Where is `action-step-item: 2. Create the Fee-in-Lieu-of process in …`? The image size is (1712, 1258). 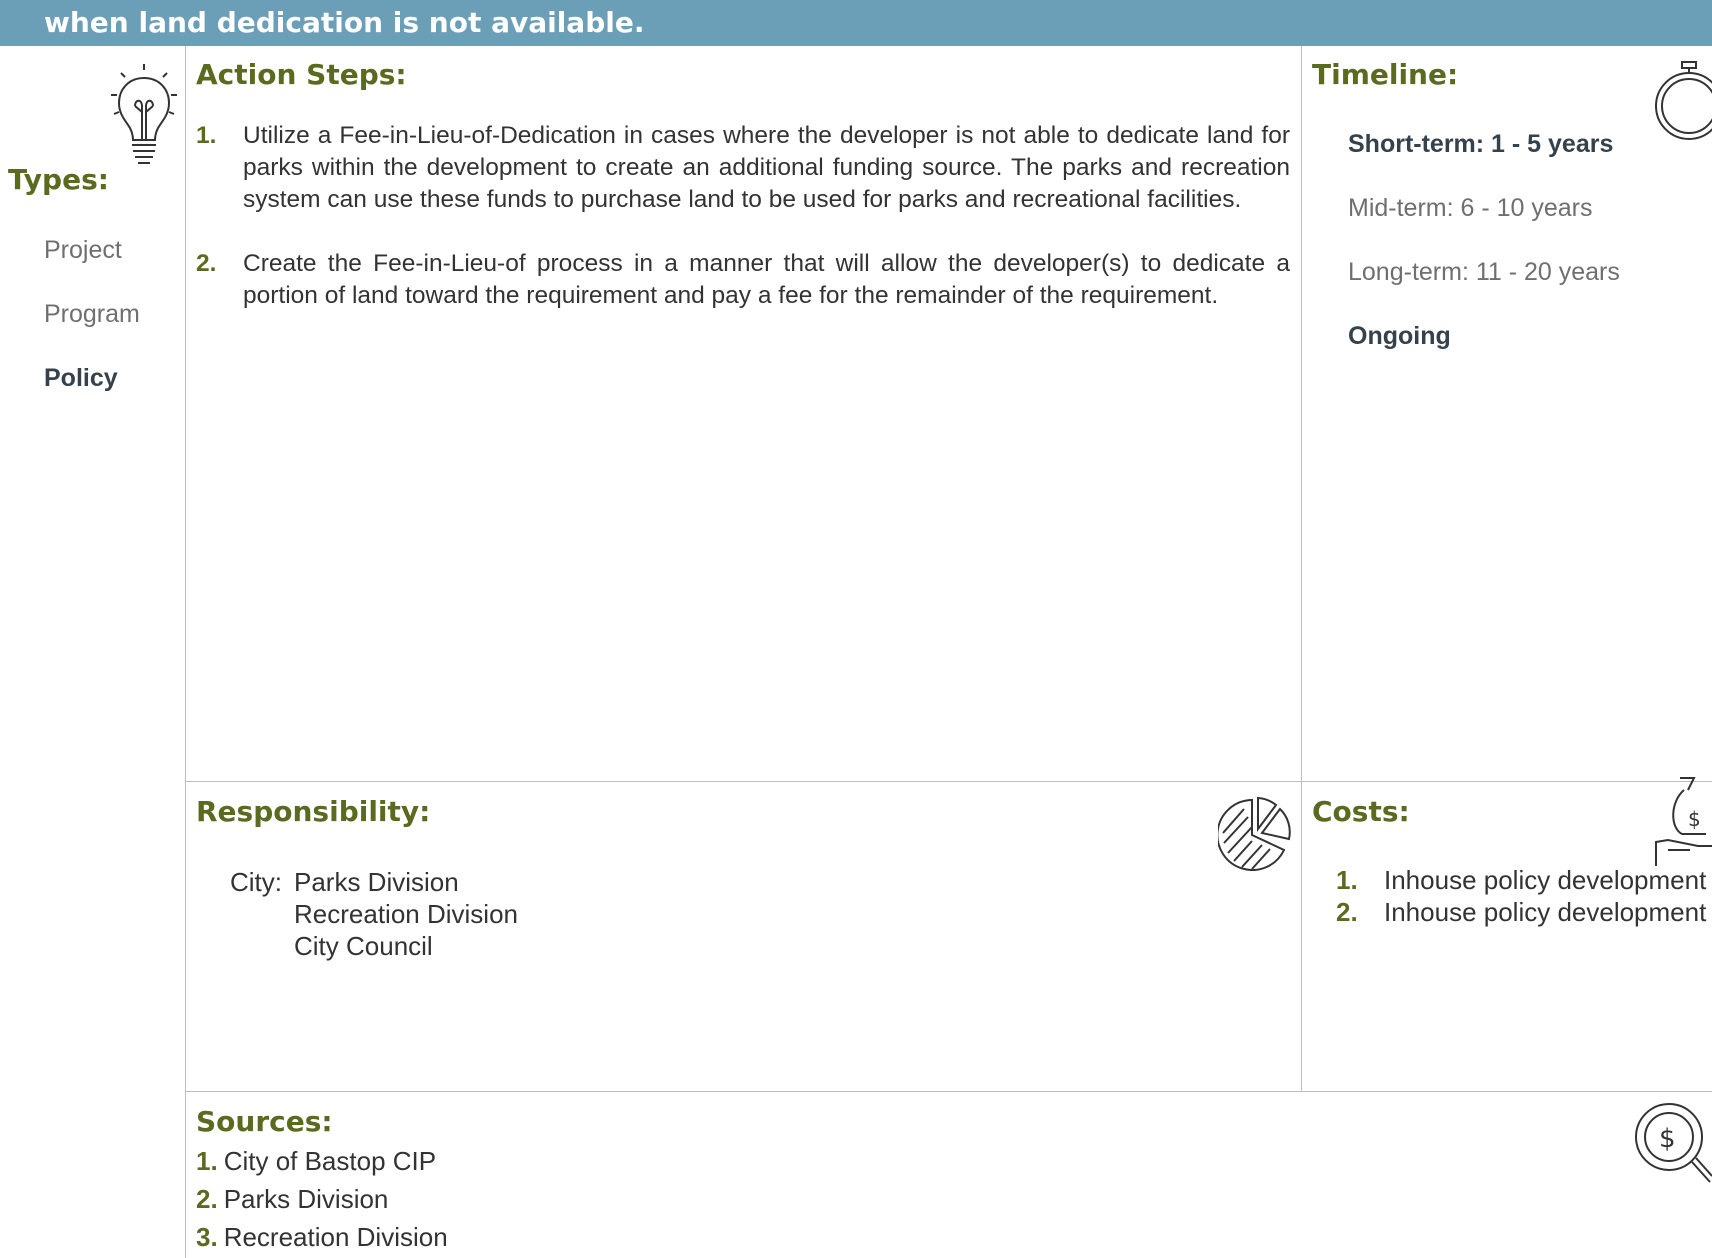
action-step-item: 2. Create the Fee-in-Lieu-of process in … is located at coordinates (743, 280).